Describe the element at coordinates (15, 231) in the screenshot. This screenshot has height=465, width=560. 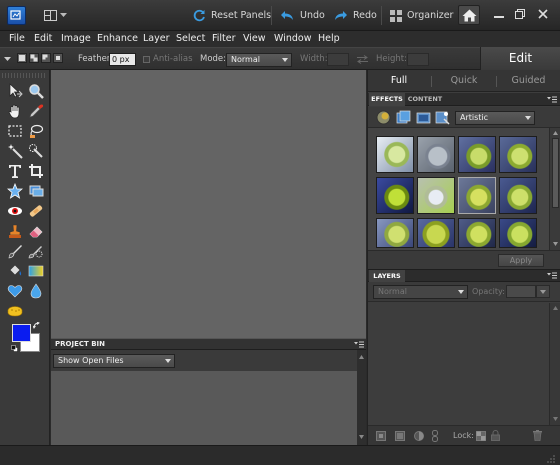
I see `clone-stamp-tool-icon` at that location.